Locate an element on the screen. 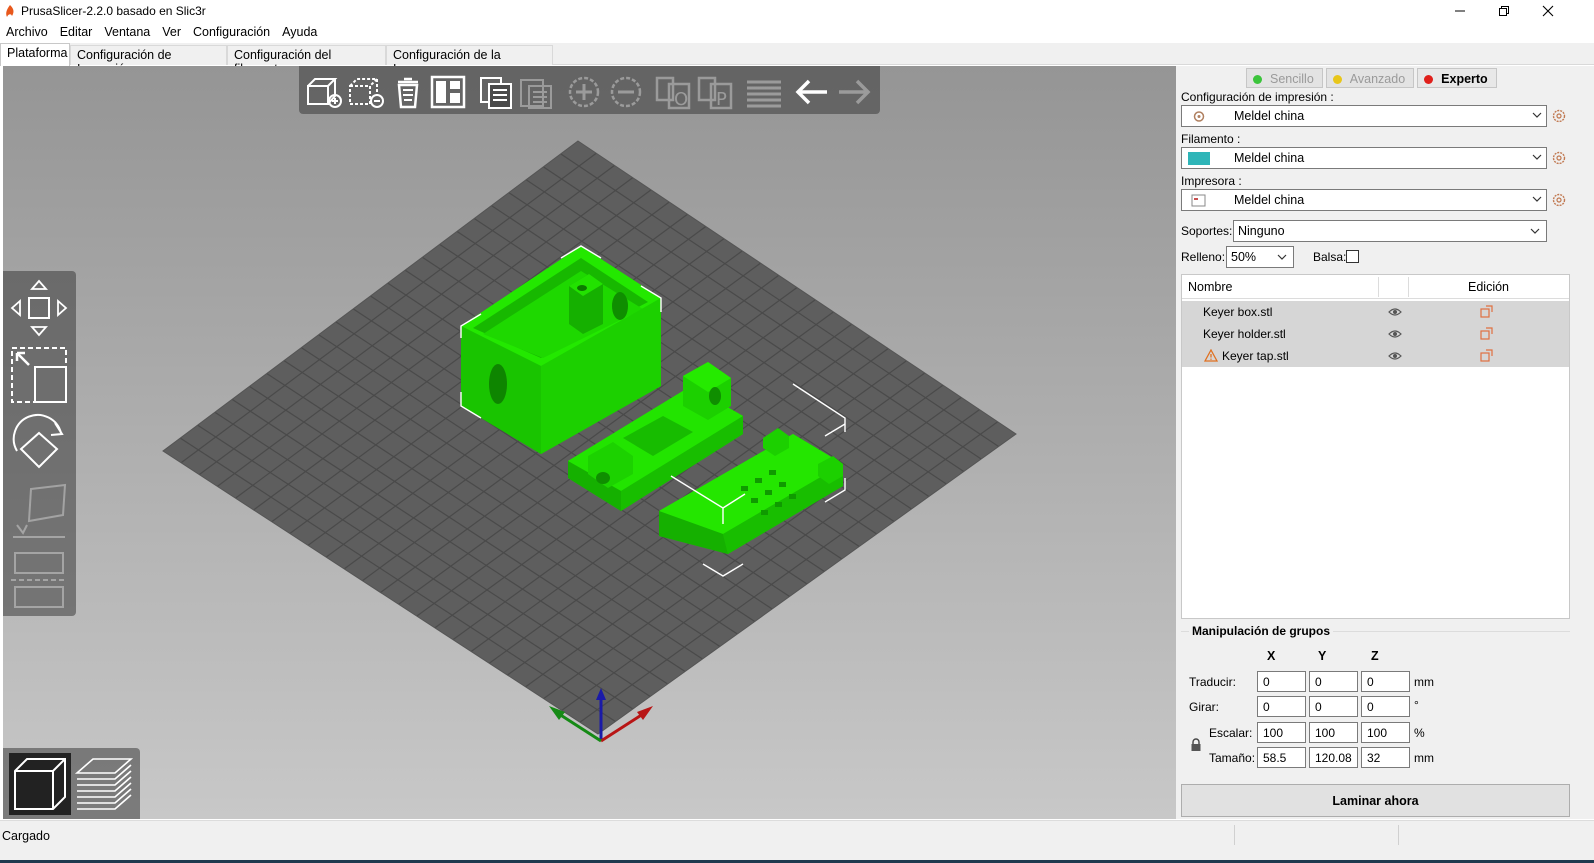 This screenshot has height=863, width=1594. printer-icon is located at coordinates (1198, 200).